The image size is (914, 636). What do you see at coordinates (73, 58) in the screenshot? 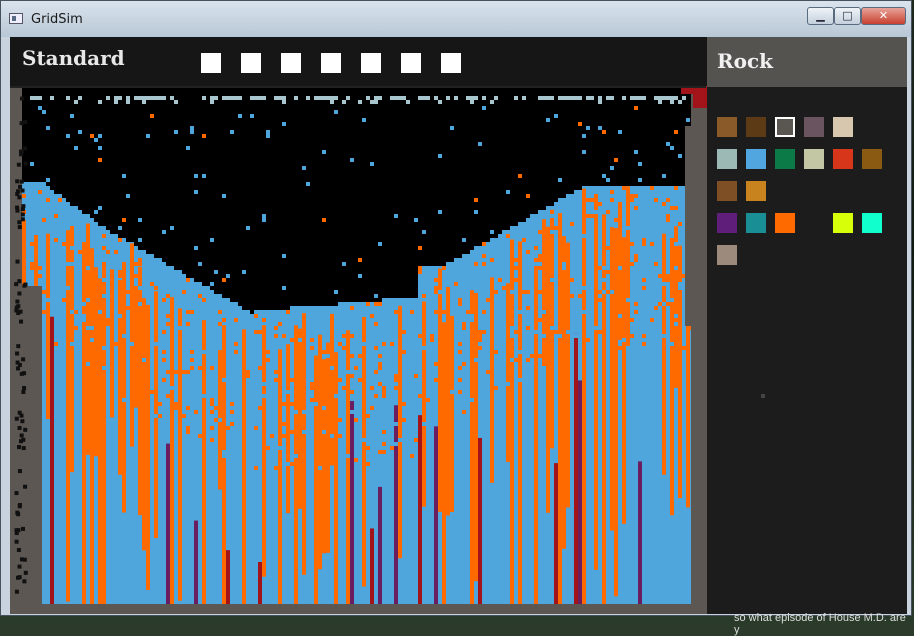
I see `mode-title: Standard` at bounding box center [73, 58].